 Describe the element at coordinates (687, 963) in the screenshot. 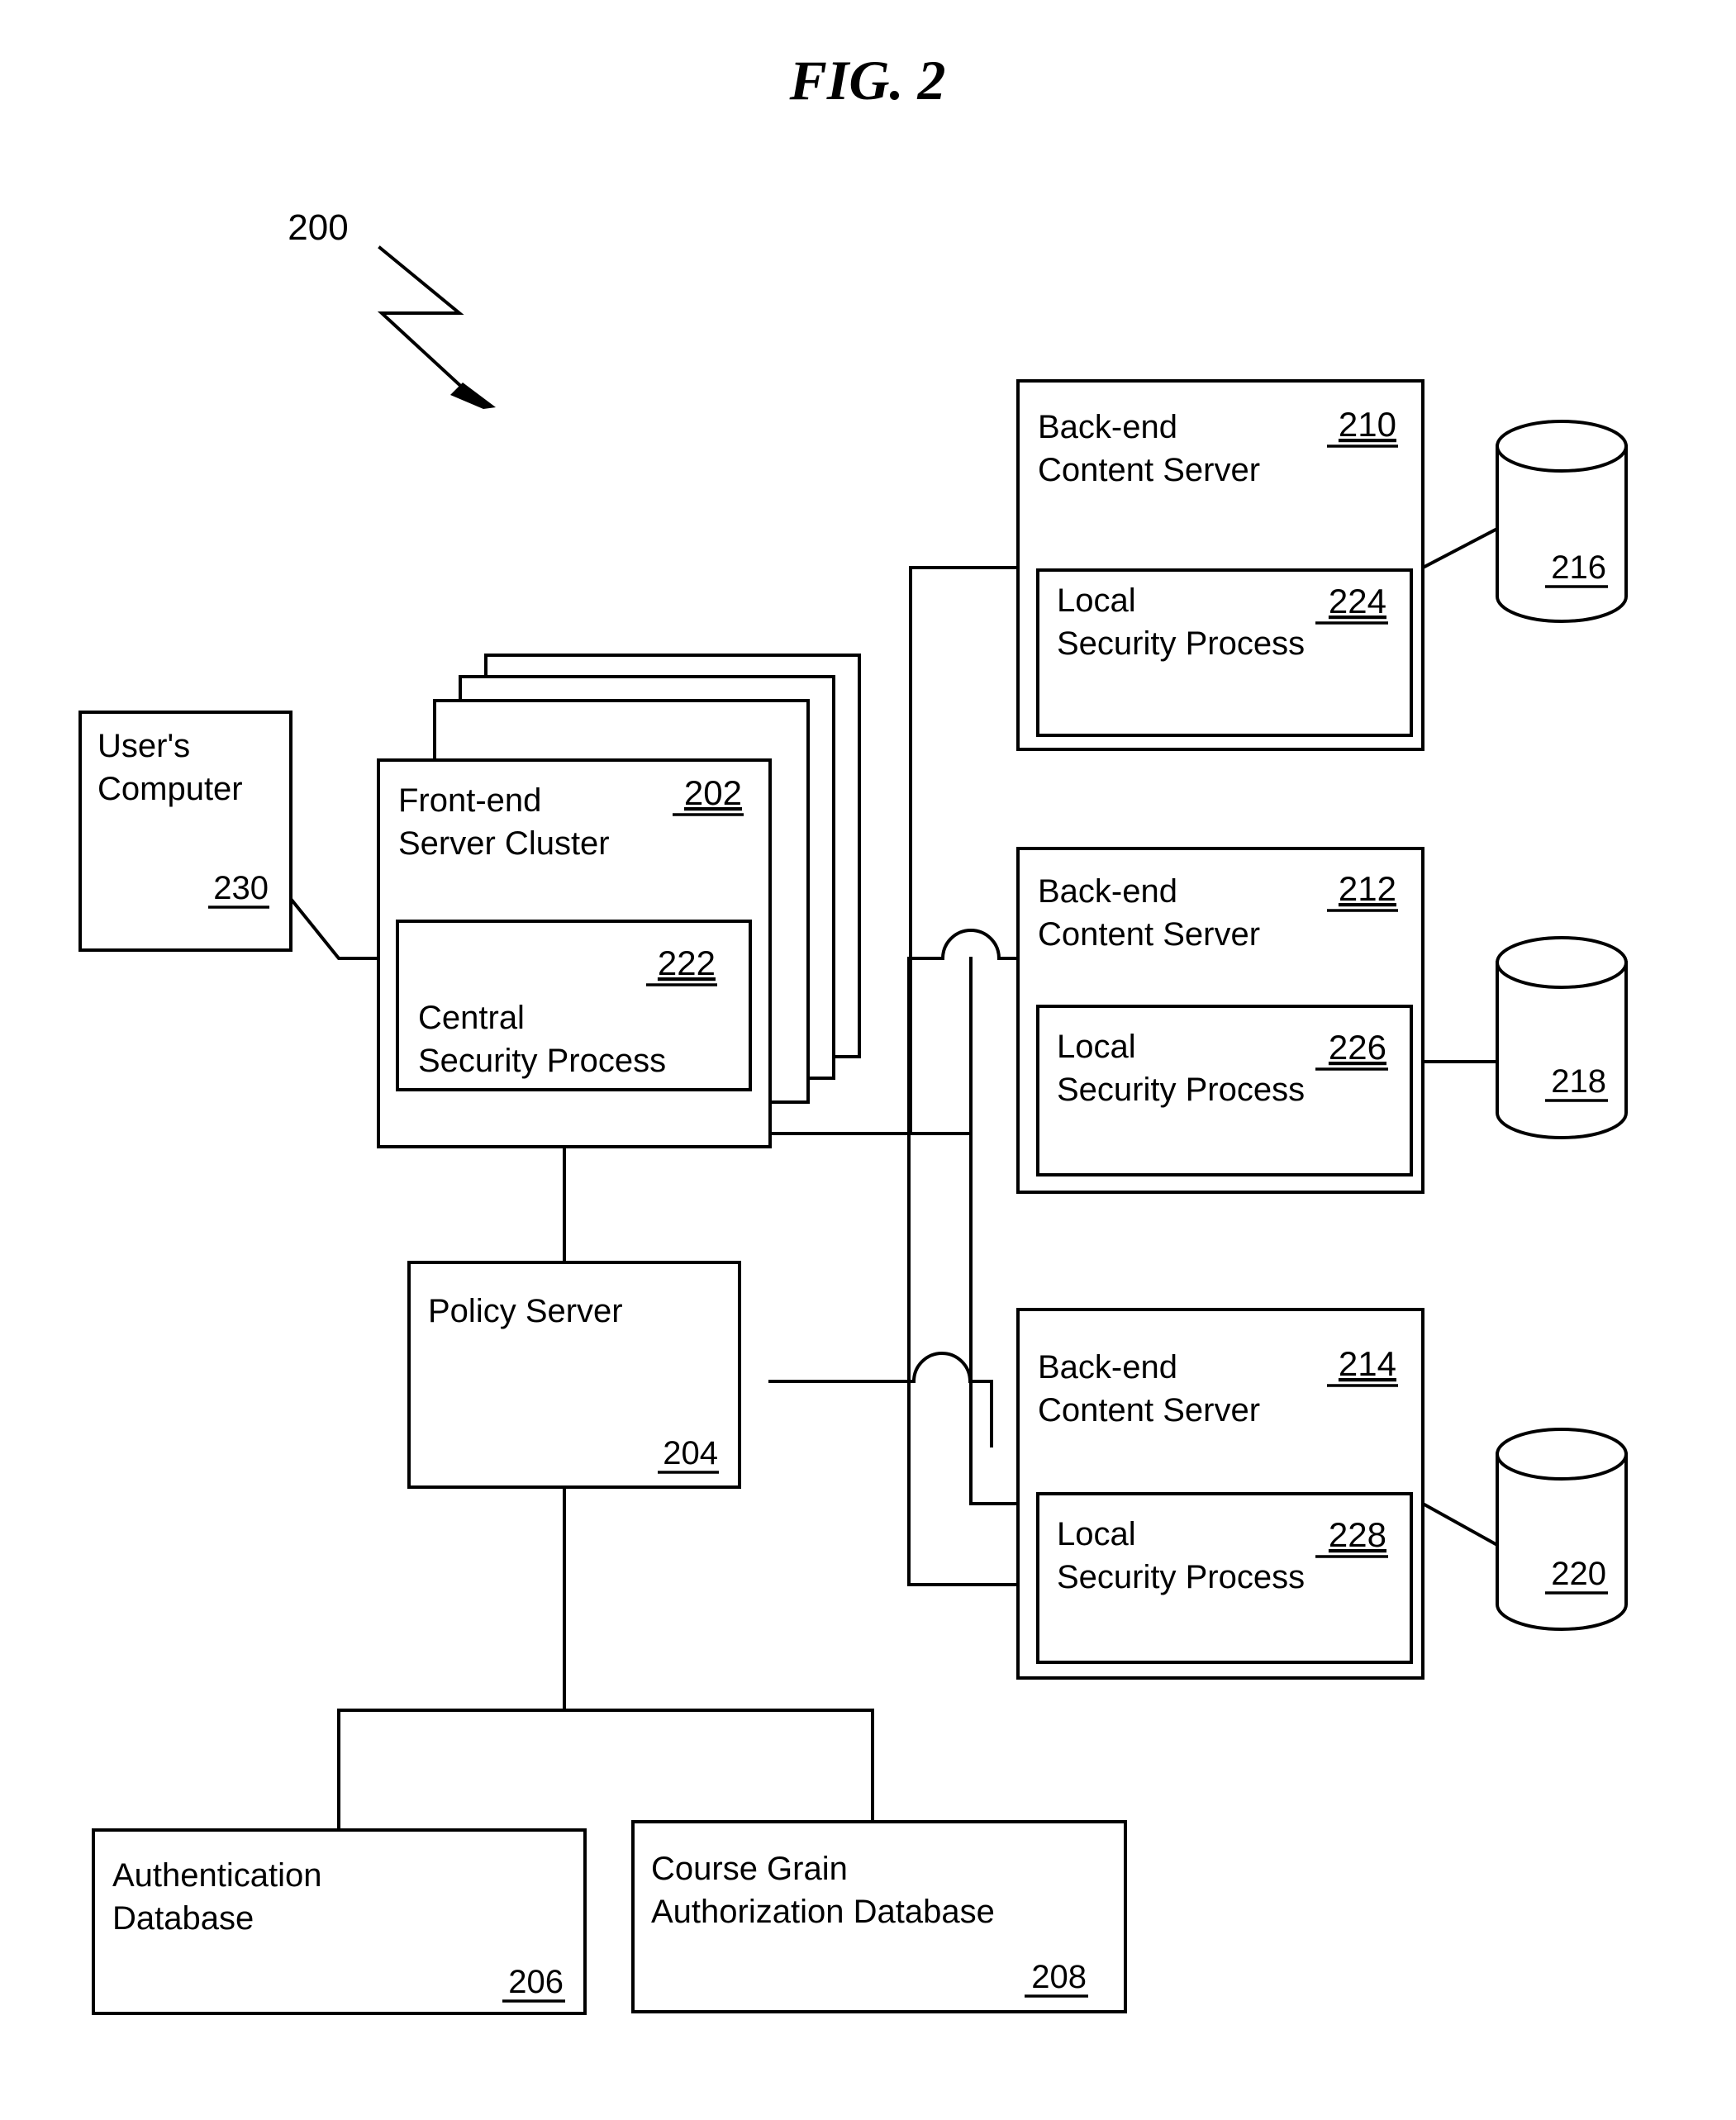

I see `central-security-process-ref: 222` at that location.